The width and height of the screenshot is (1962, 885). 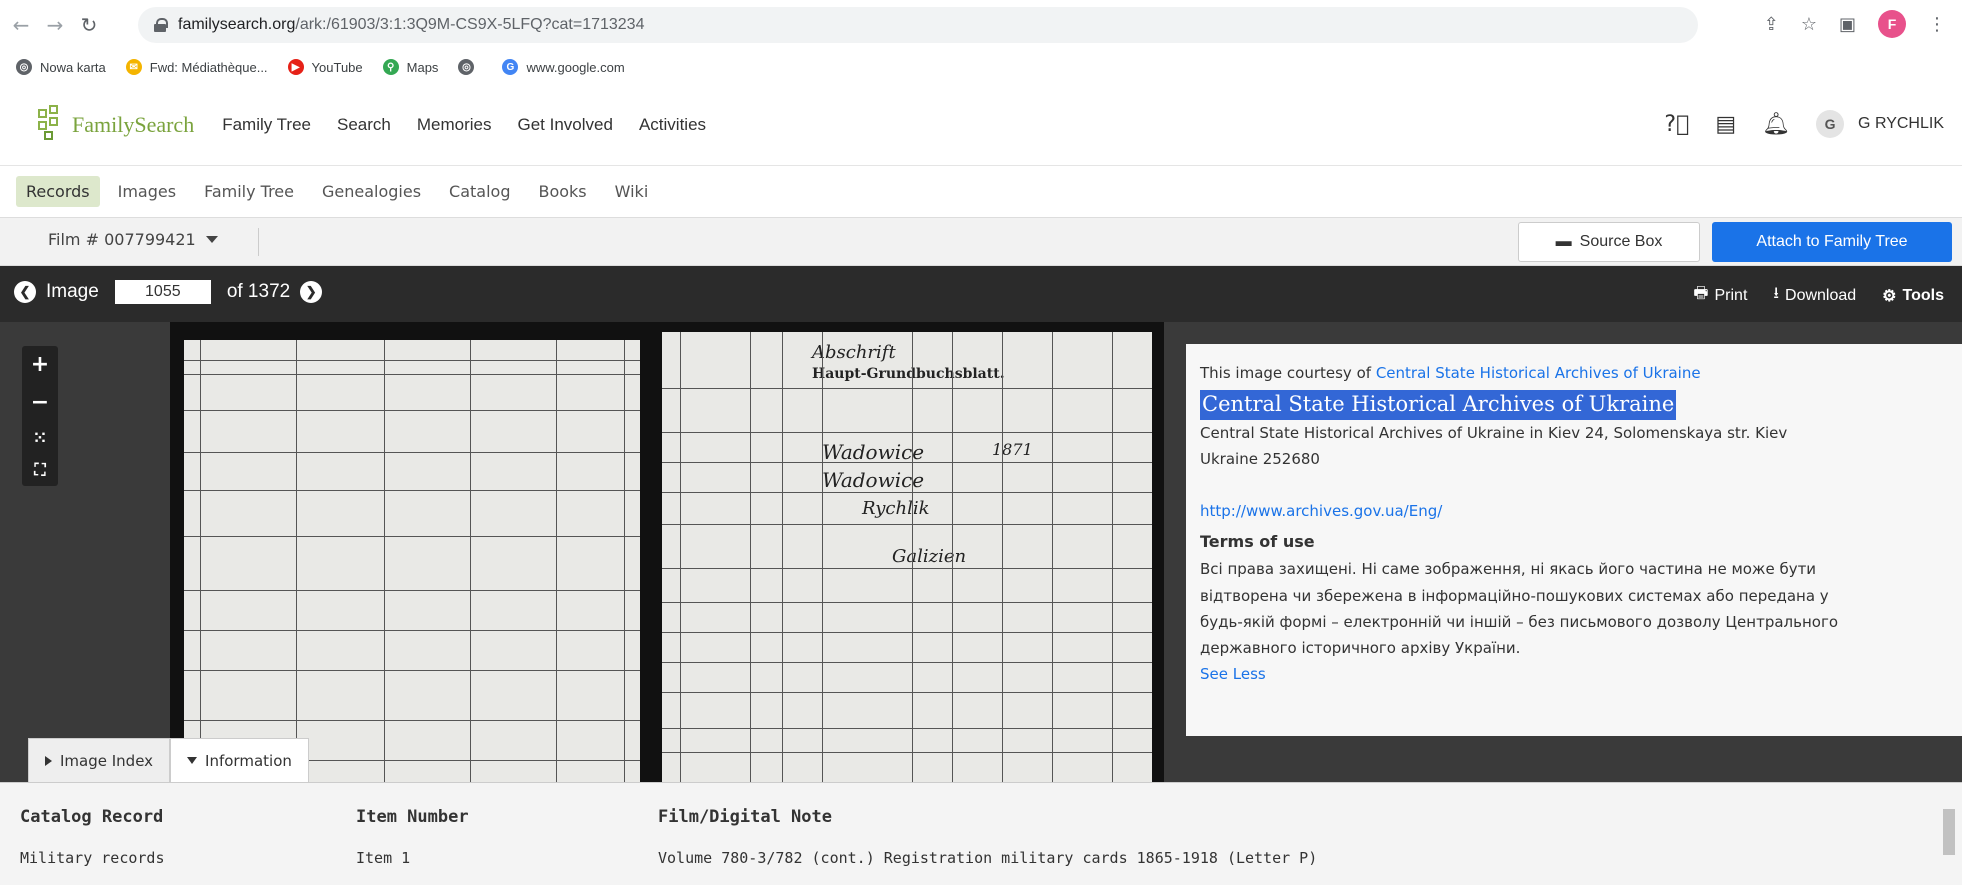 What do you see at coordinates (53, 124) in the screenshot?
I see `tree-logo-icon` at bounding box center [53, 124].